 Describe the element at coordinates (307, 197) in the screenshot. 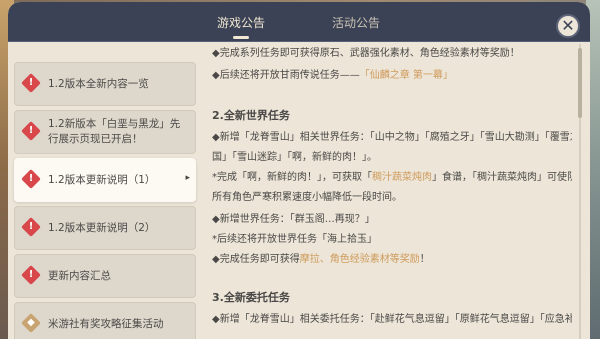

I see `body-line: 所有角色严寒积累速度小幅降低一段时间。` at that location.